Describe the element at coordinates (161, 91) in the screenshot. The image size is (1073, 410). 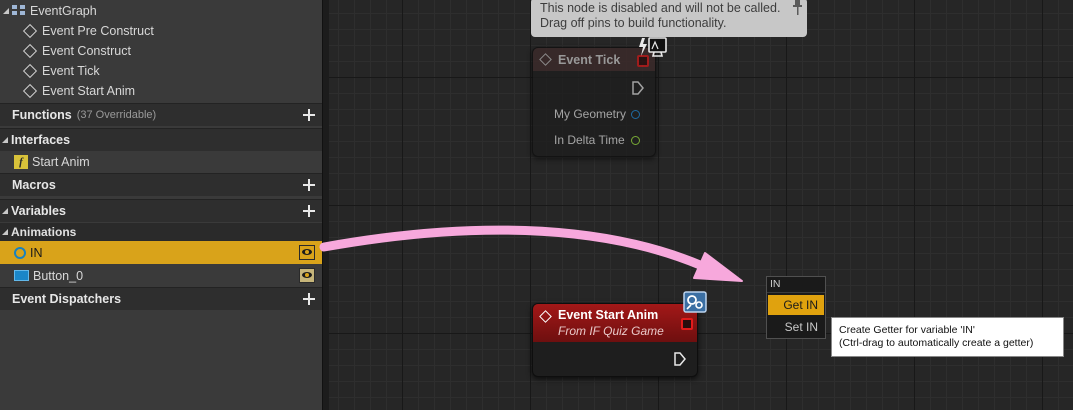
I see `tree-event-start-anim: Event Start Anim` at that location.